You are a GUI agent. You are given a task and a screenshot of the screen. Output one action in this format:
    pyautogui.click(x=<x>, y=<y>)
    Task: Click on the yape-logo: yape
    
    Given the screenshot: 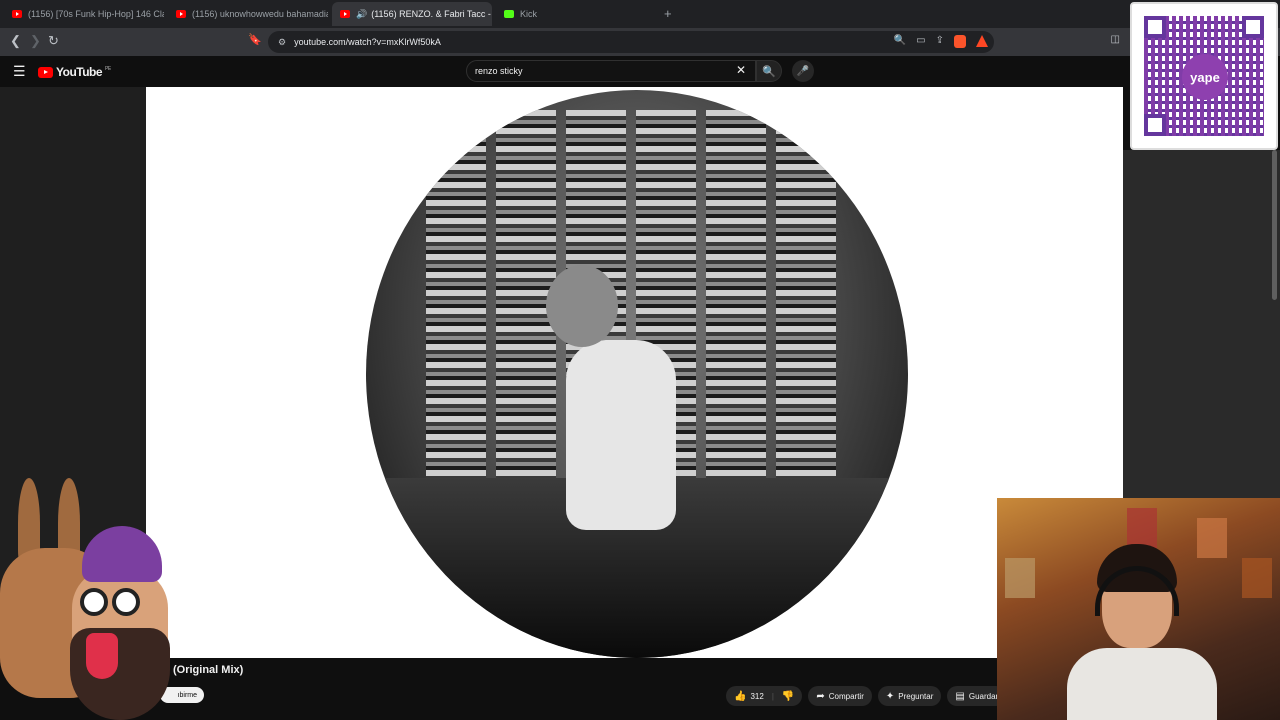 What is the action you would take?
    pyautogui.click(x=1205, y=77)
    